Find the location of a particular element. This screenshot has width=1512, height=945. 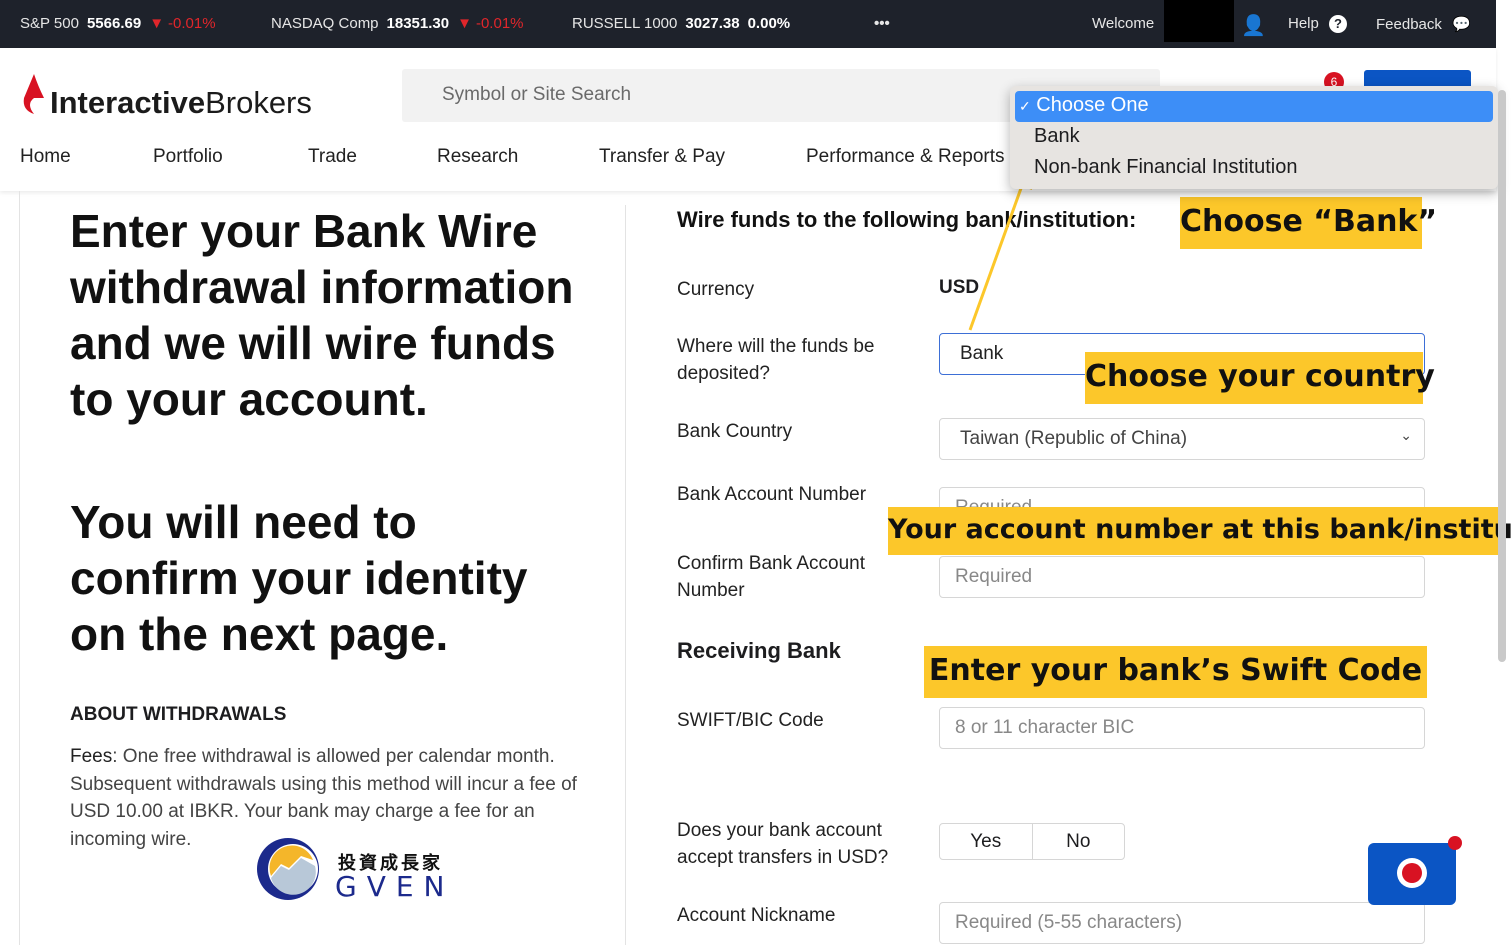

ticker-value: 3027.38 is located at coordinates (712, 23).